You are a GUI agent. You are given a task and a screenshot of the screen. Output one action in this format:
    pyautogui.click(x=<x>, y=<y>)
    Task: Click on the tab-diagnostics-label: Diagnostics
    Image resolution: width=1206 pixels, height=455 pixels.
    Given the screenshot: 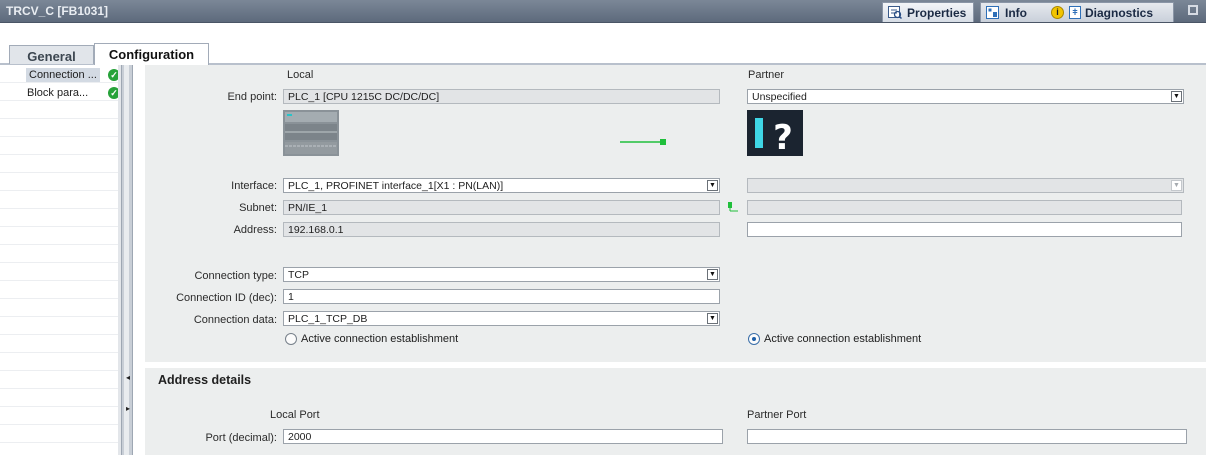 What is the action you would take?
    pyautogui.click(x=1119, y=13)
    